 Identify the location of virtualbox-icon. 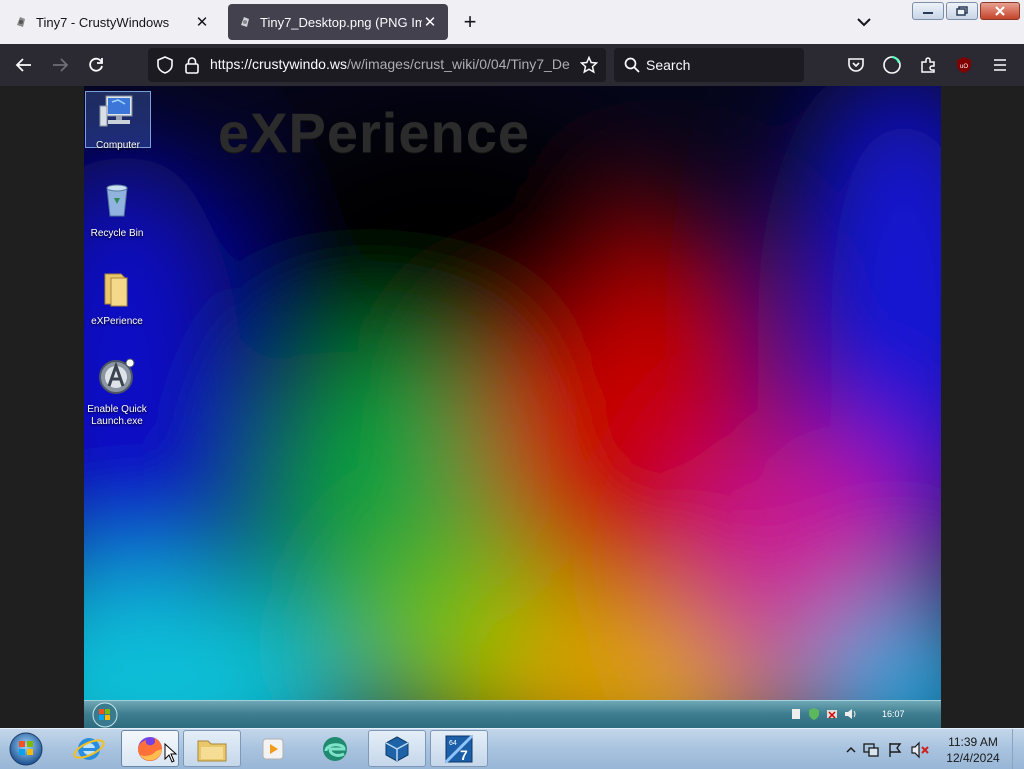
(397, 748).